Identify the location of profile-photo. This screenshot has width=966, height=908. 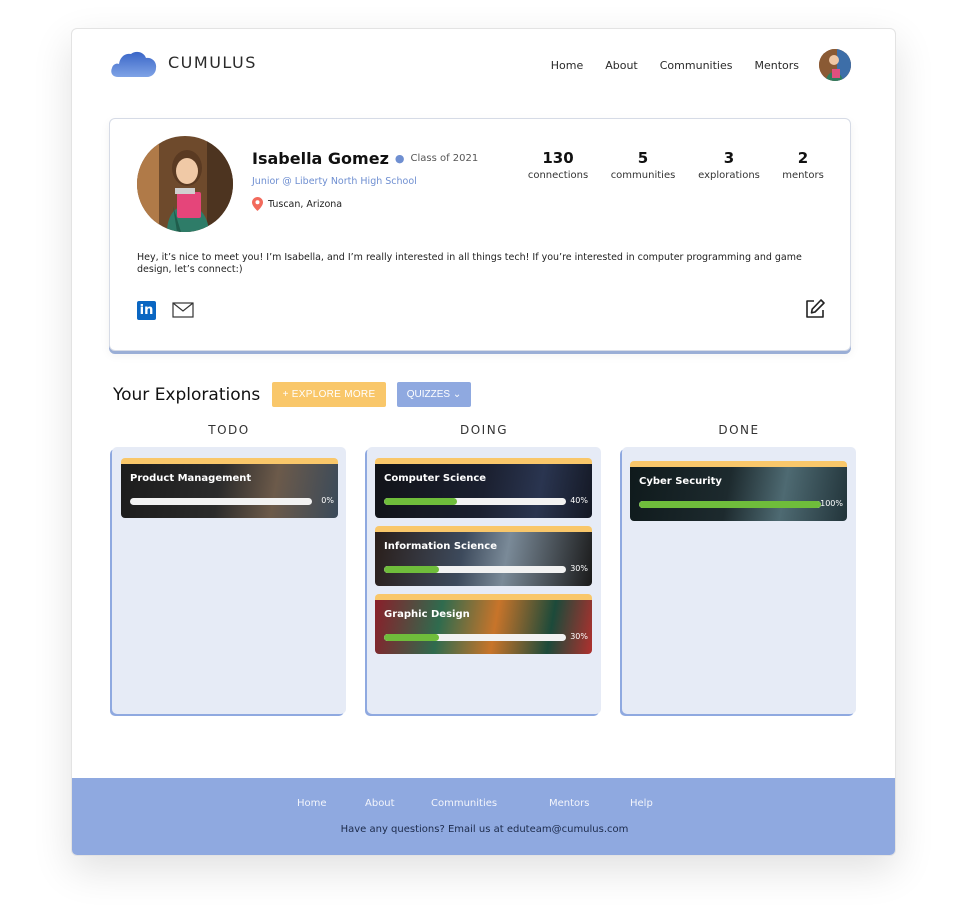
(185, 184).